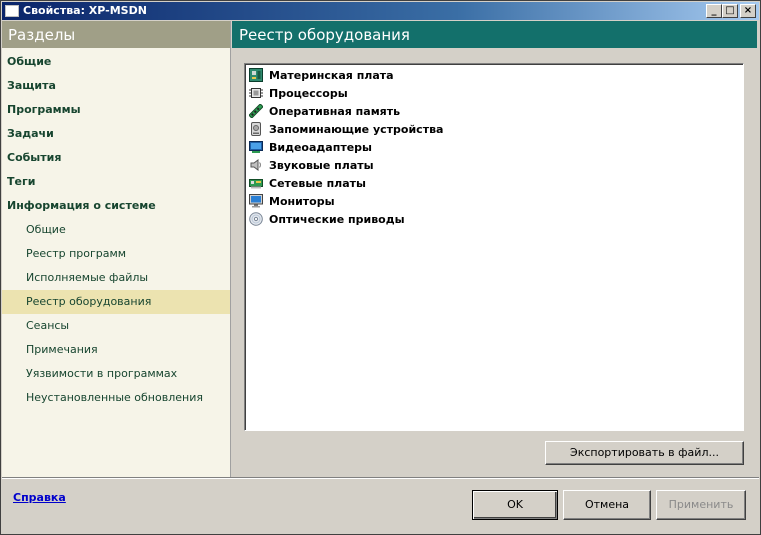 Image resolution: width=761 pixels, height=535 pixels. I want to click on maximize-button: □, so click(730, 11).